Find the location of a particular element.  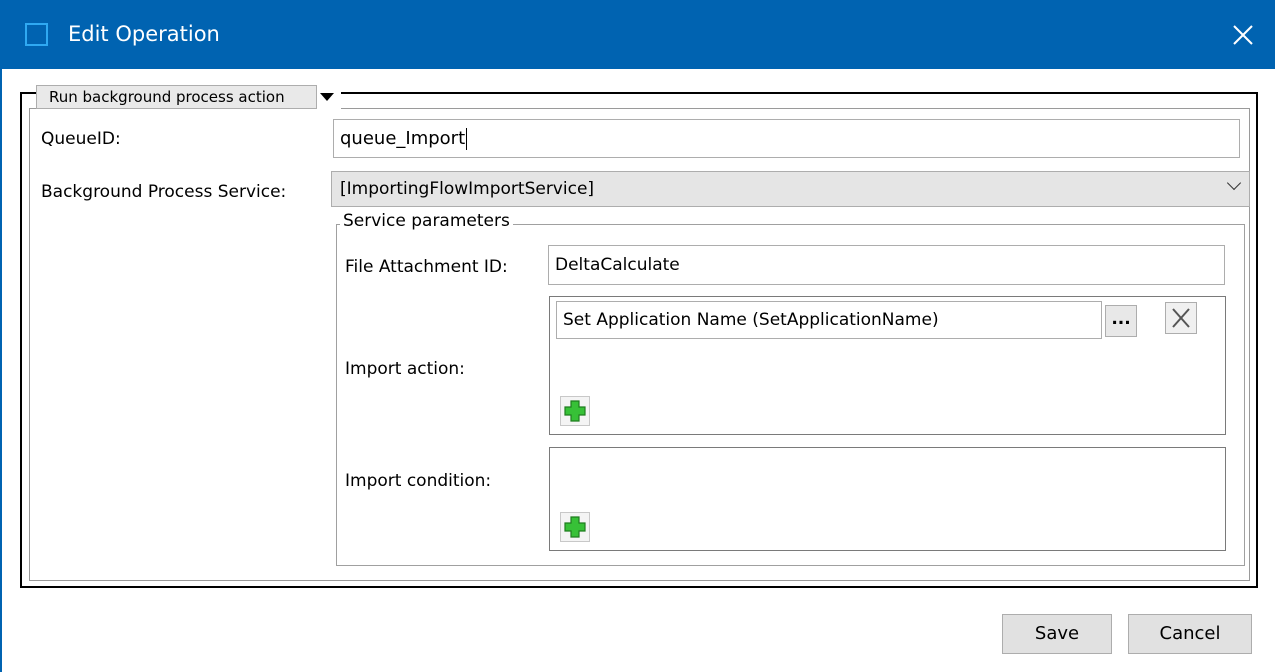

title-bar: Edit Operation is located at coordinates (637, 34).